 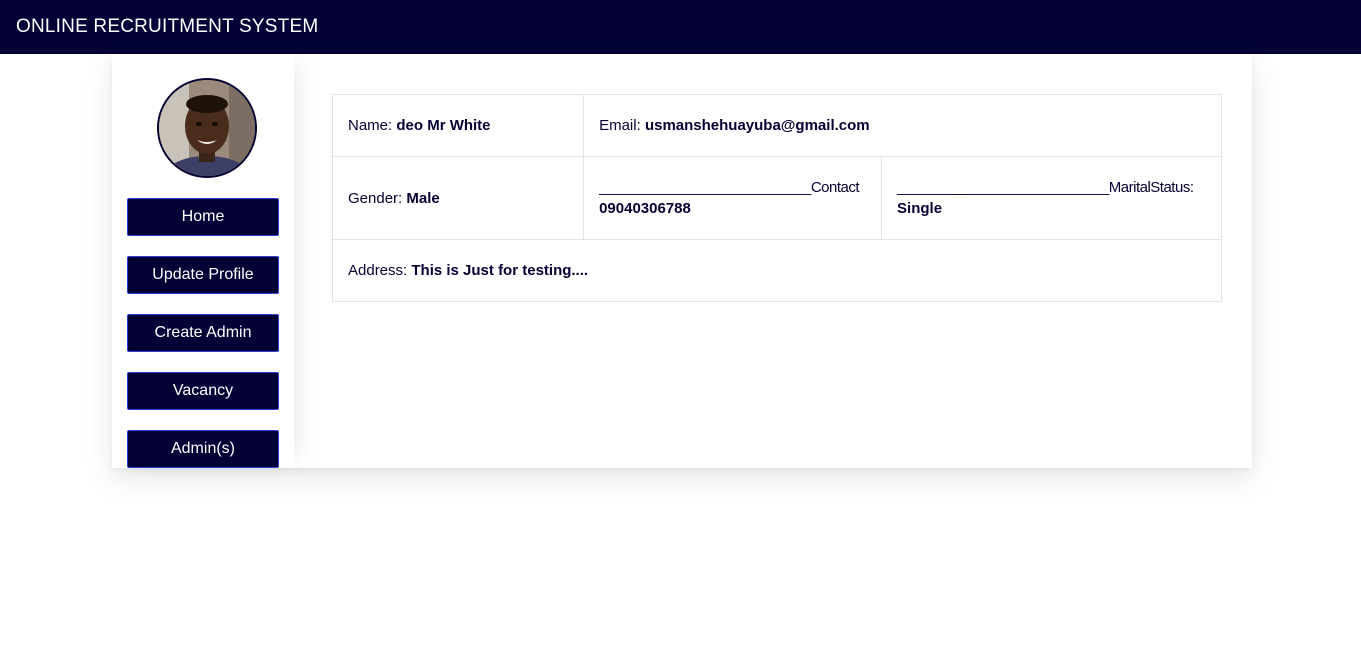 What do you see at coordinates (203, 217) in the screenshot?
I see `home-button: Home` at bounding box center [203, 217].